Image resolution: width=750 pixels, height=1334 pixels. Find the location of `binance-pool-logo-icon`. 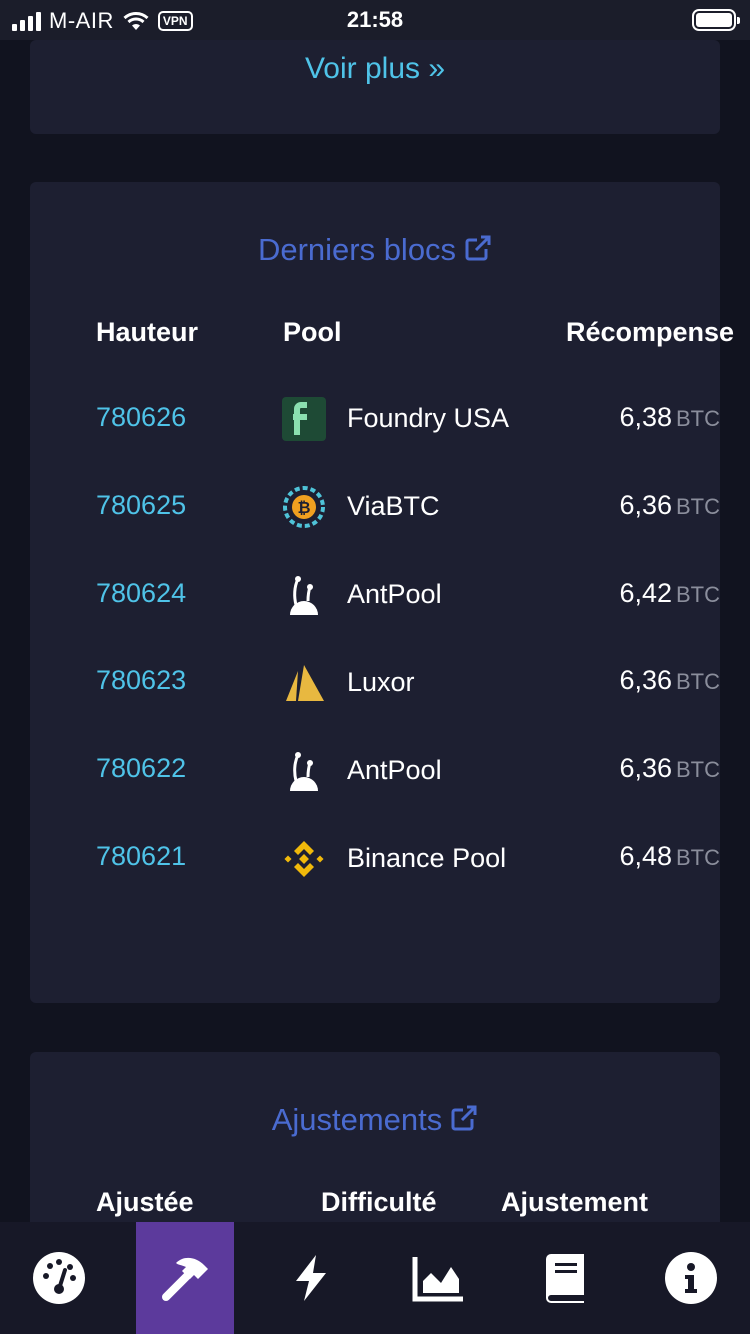

binance-pool-logo-icon is located at coordinates (304, 859).